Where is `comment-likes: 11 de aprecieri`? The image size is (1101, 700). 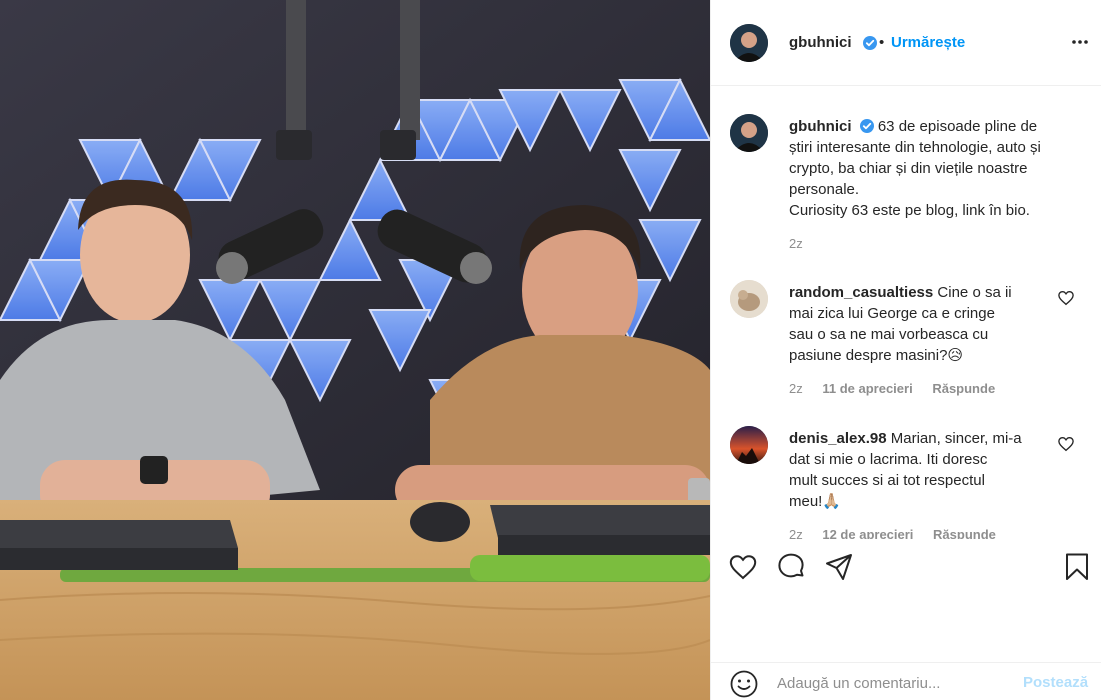 comment-likes: 11 de aprecieri is located at coordinates (867, 388).